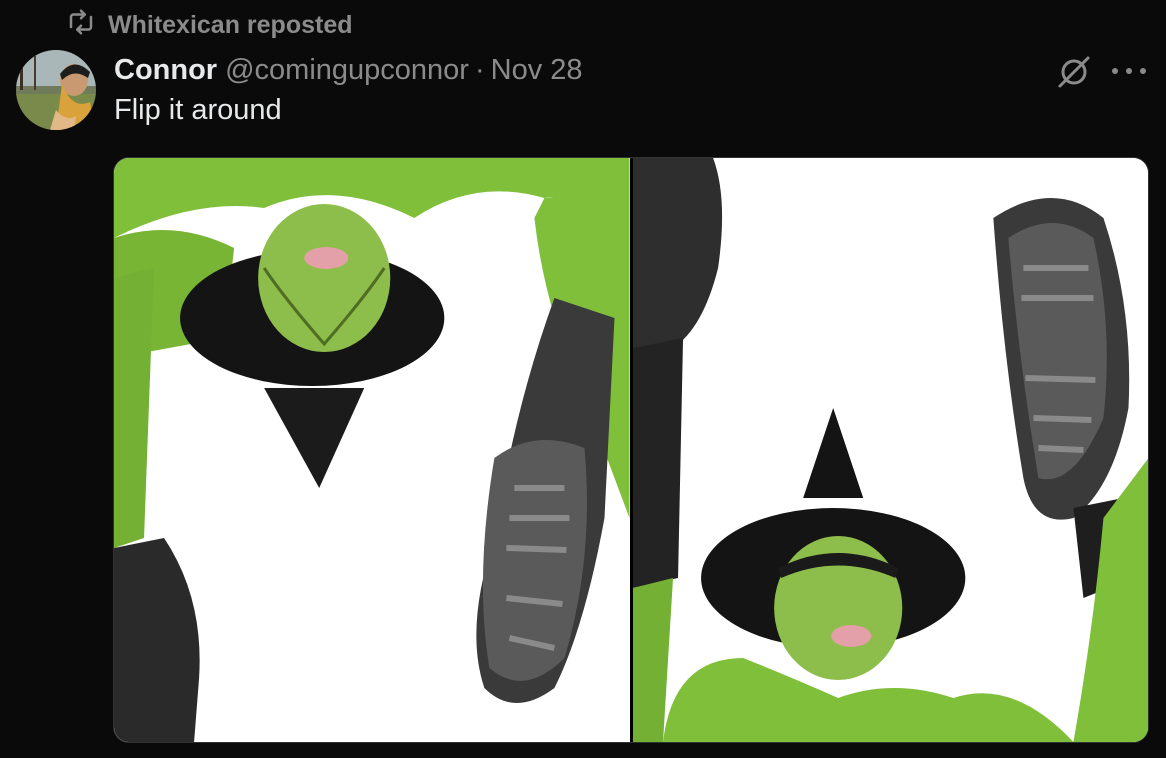 The width and height of the screenshot is (1166, 758). I want to click on tweet-date: Nov 28, so click(537, 70).